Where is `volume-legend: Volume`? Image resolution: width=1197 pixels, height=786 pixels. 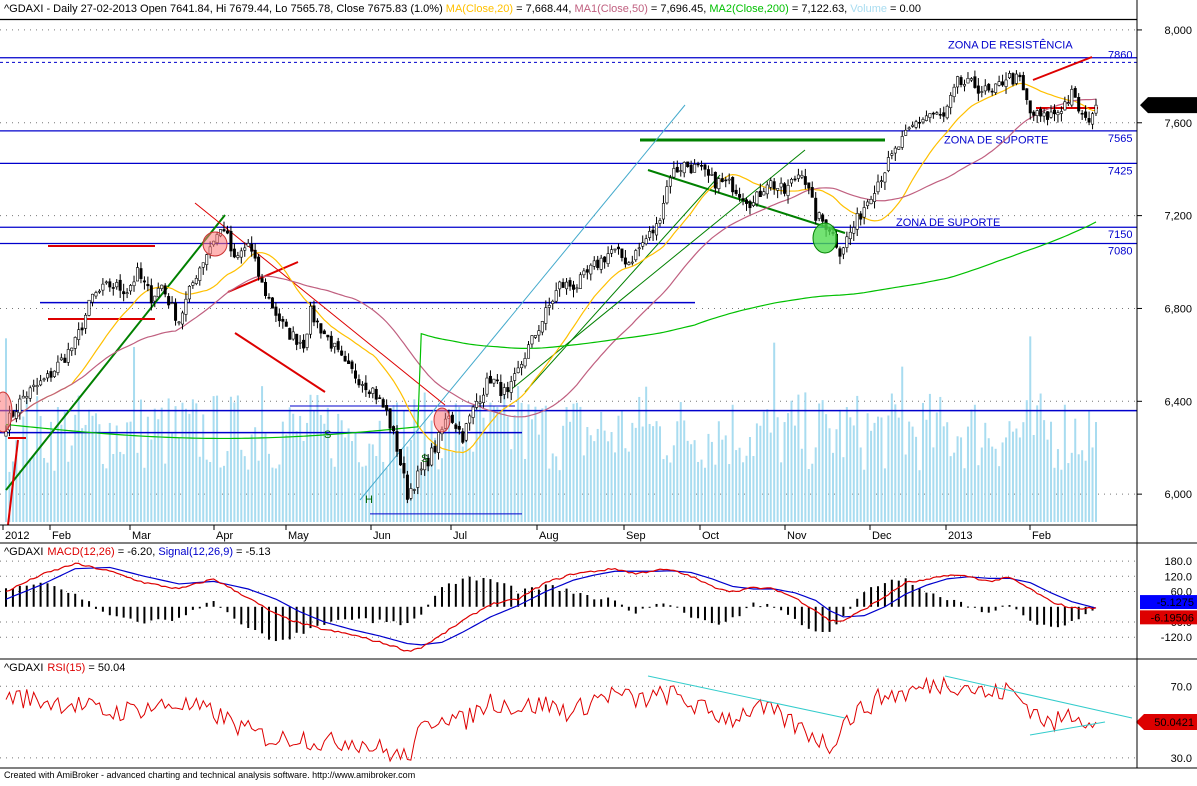 volume-legend: Volume is located at coordinates (868, 9).